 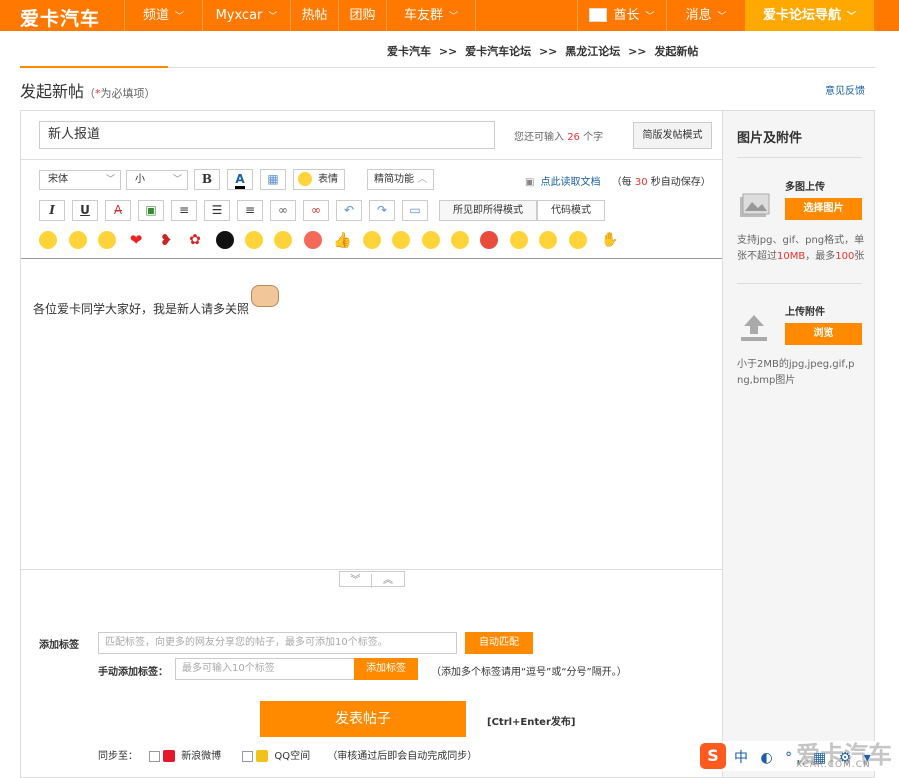 I want to click on undo-icon: ↶, so click(x=349, y=210).